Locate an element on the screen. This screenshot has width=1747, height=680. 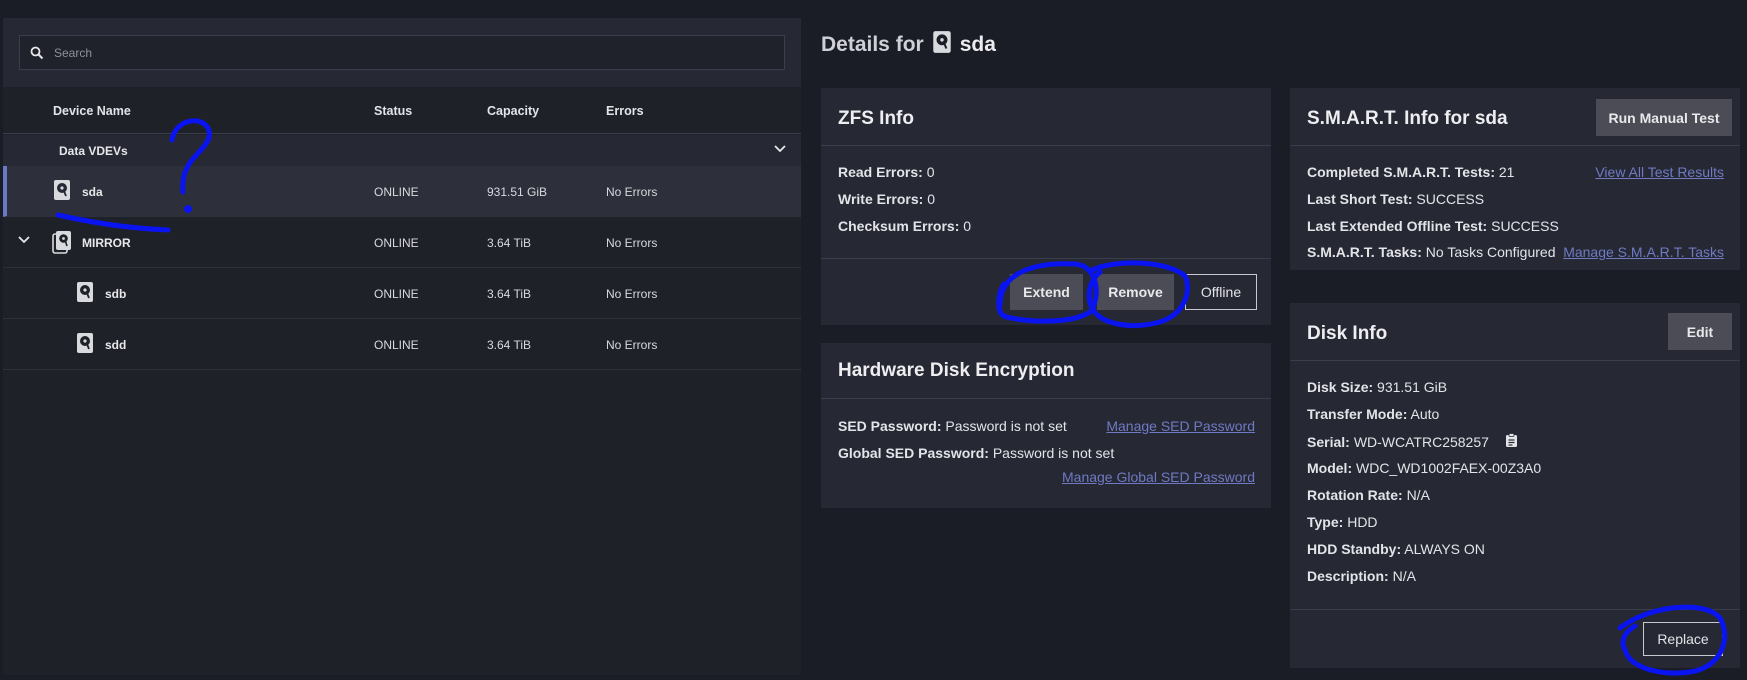
mirror-disks-icon is located at coordinates (62, 243).